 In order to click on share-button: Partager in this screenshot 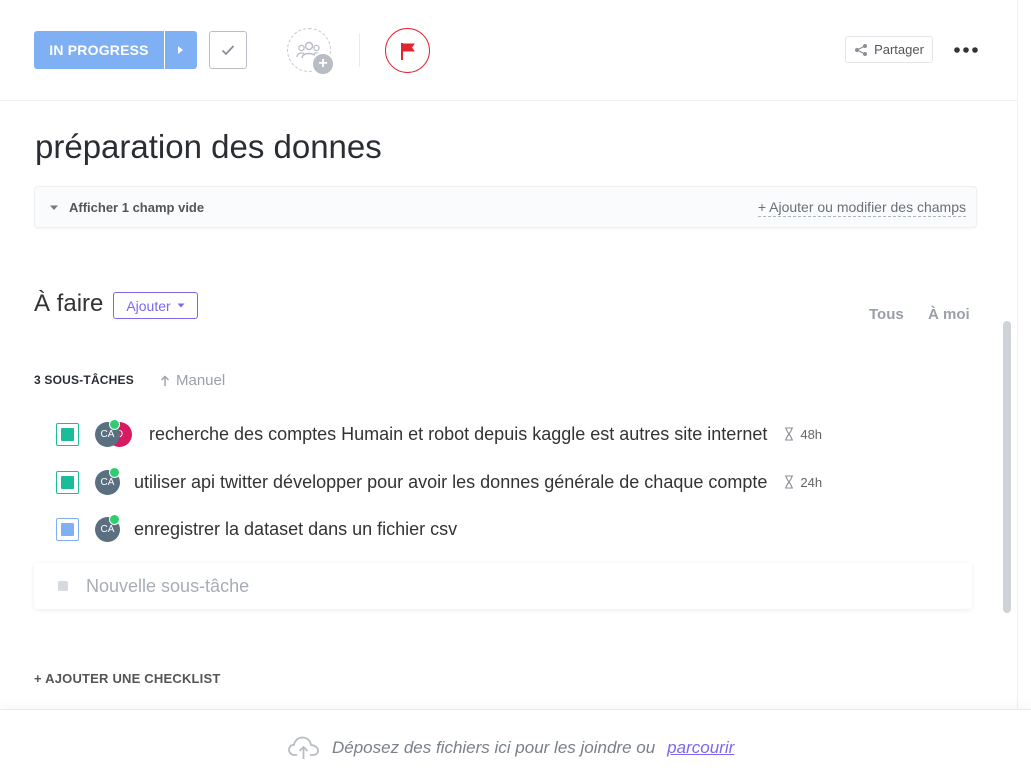, I will do `click(889, 49)`.